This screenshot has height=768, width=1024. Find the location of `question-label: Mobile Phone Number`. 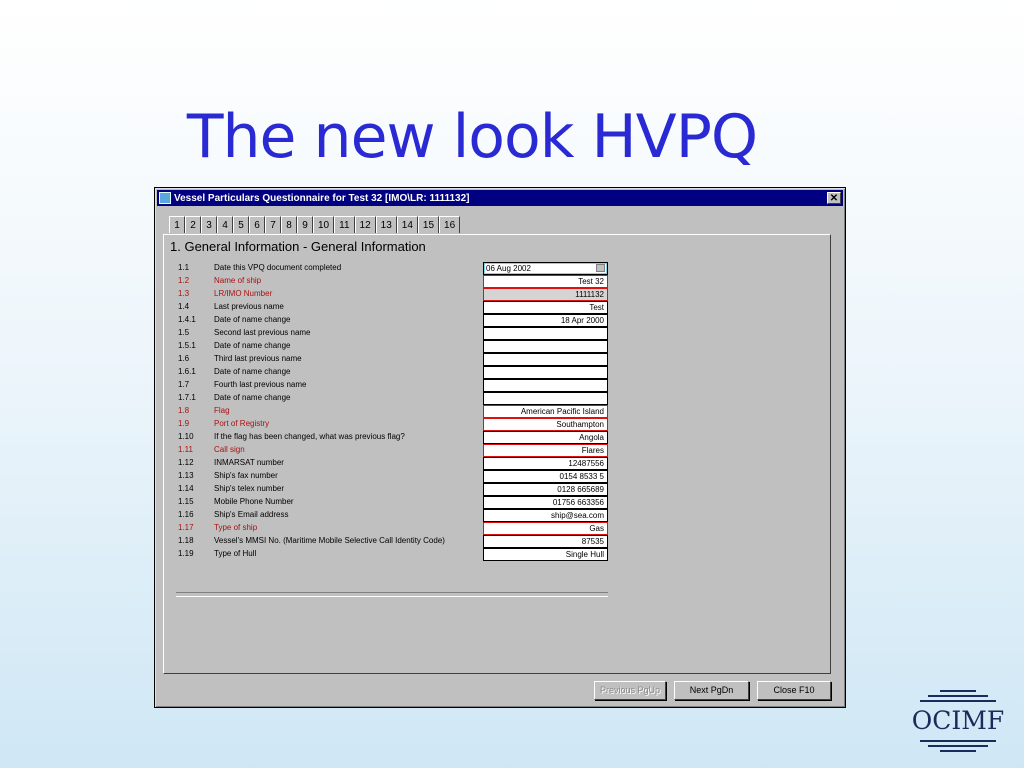

question-label: Mobile Phone Number is located at coordinates (254, 501).